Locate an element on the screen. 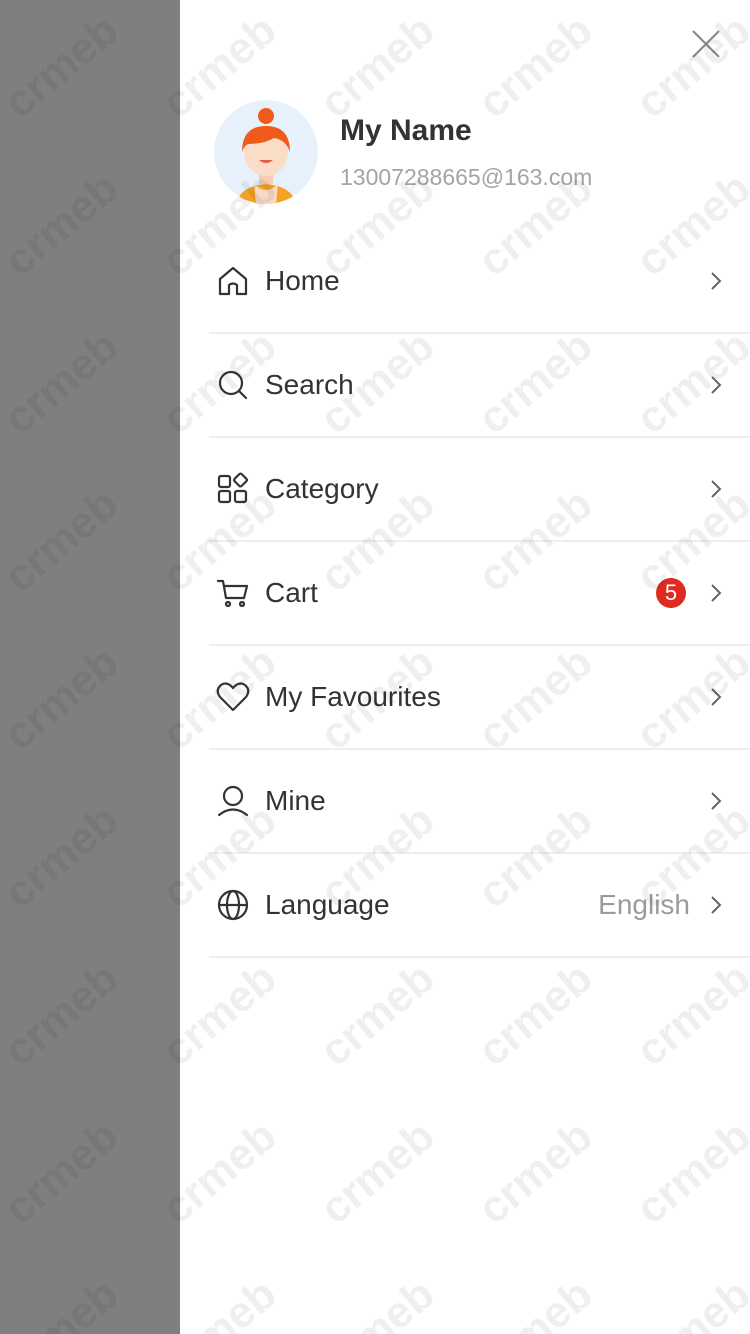 Image resolution: width=750 pixels, height=1334 pixels. close-icon is located at coordinates (706, 44).